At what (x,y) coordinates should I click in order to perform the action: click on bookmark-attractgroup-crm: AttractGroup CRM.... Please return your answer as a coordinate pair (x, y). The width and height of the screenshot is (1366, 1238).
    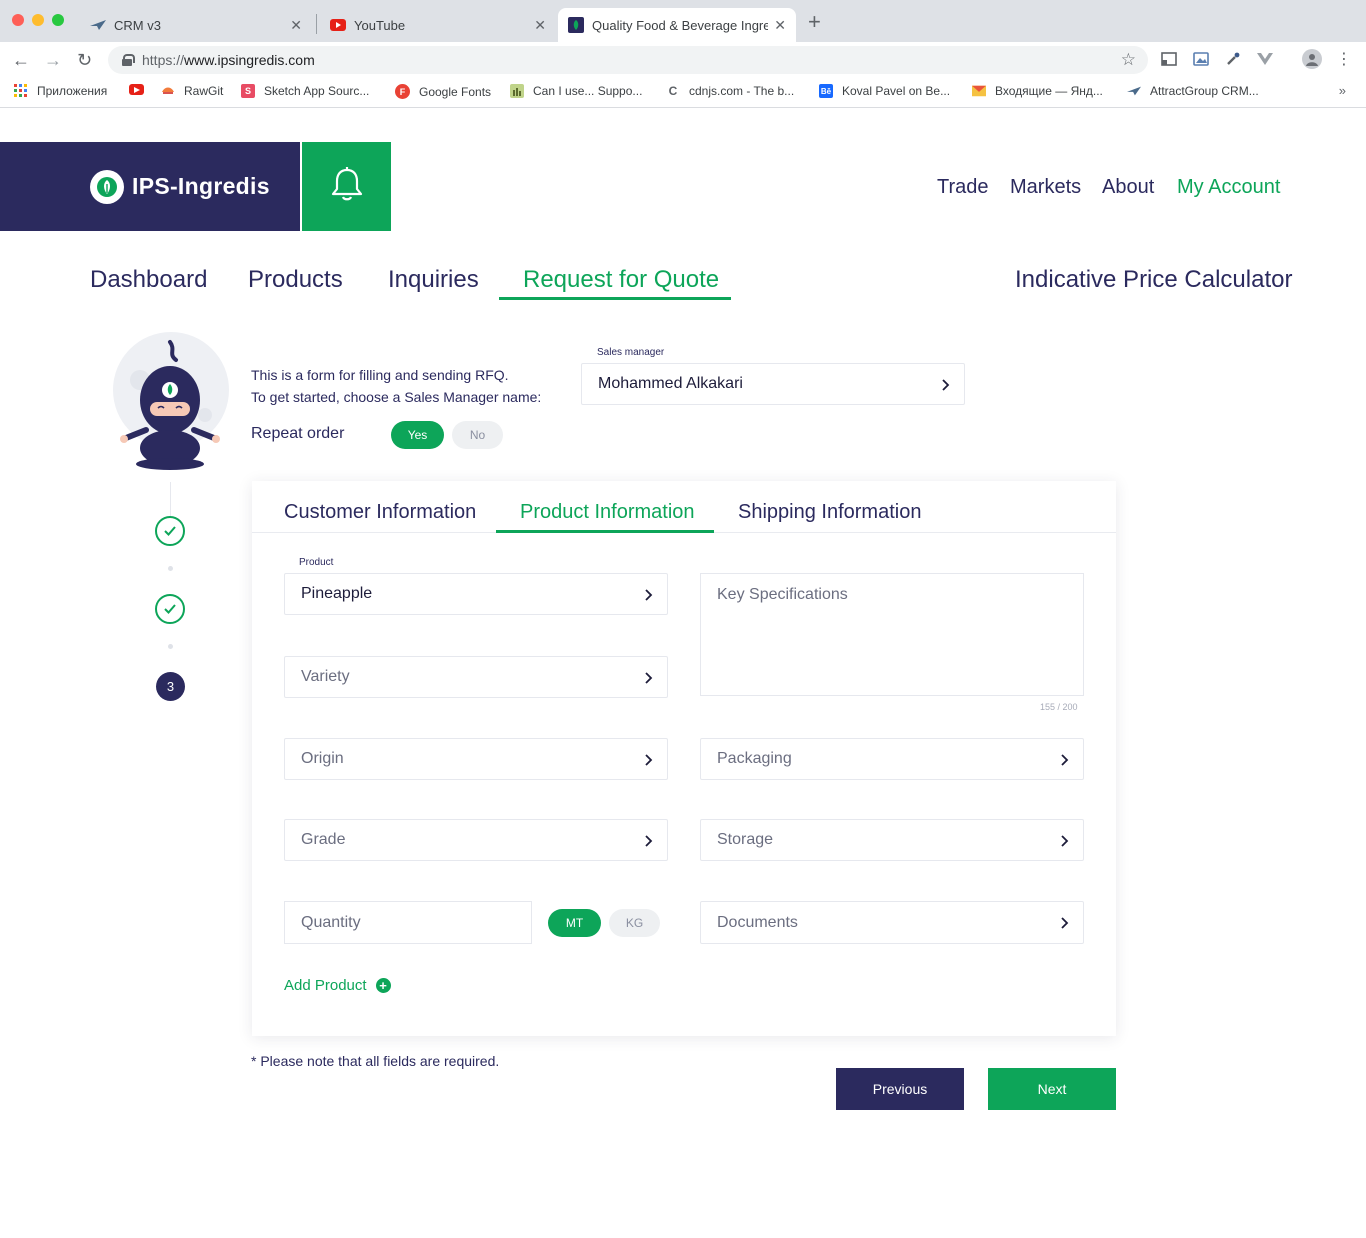
    Looking at the image, I should click on (1193, 91).